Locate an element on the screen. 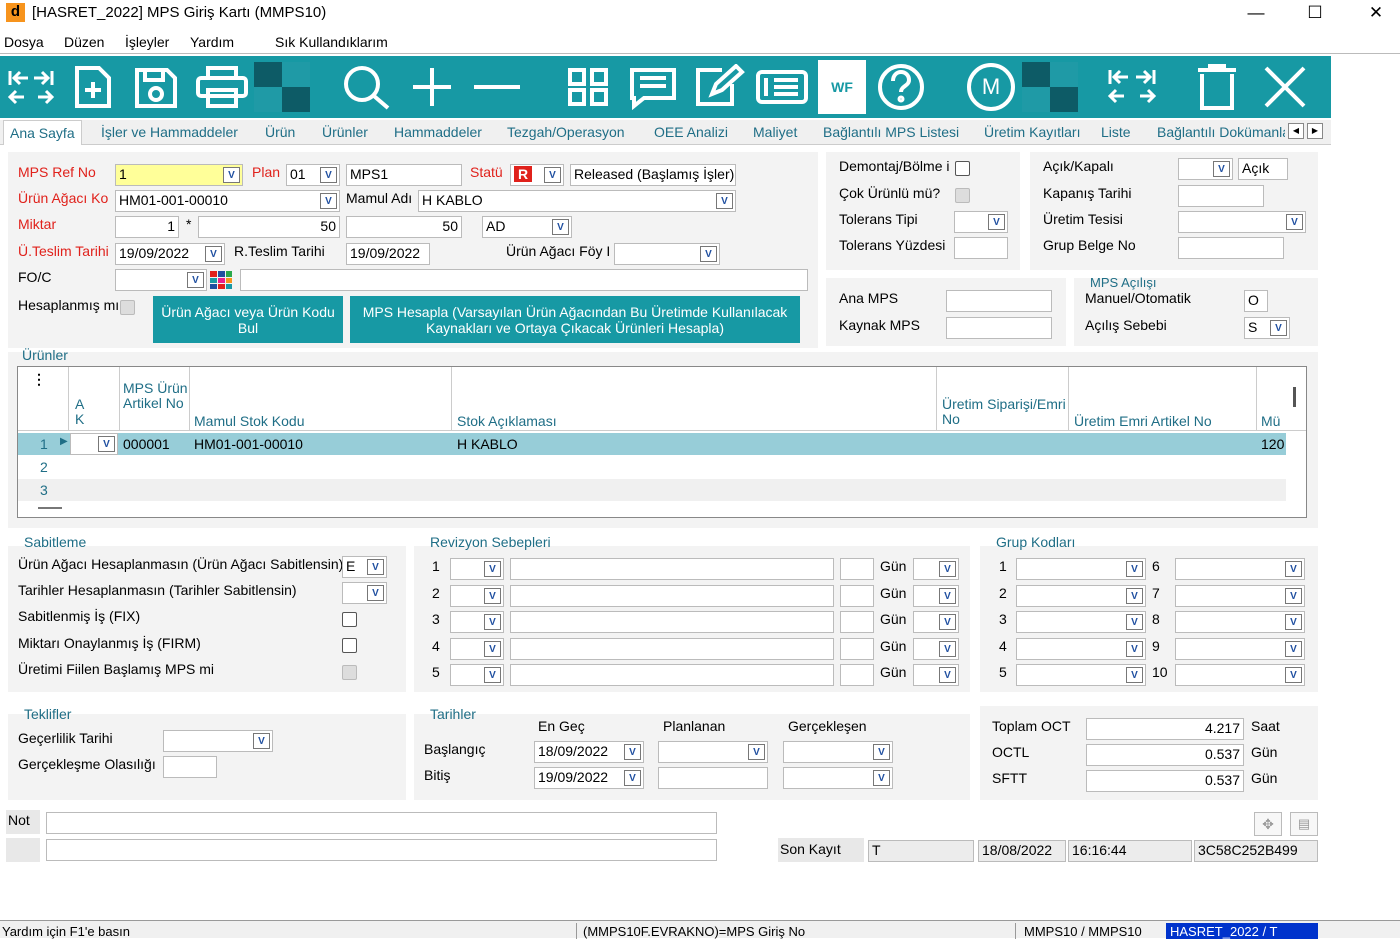 The height and width of the screenshot is (939, 1400). menu-favorites: Sık Kullandıklarım is located at coordinates (331, 42).